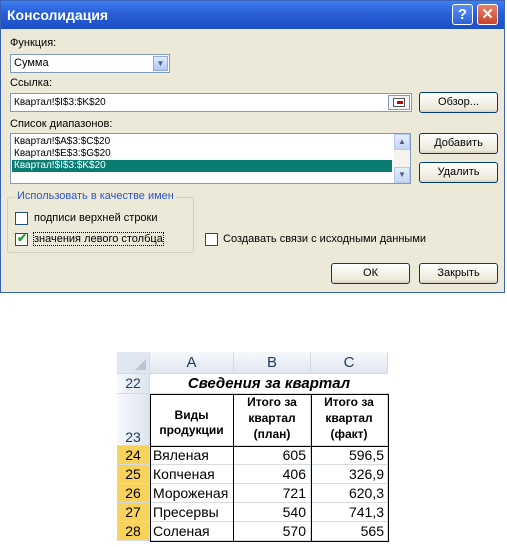  I want to click on checkmark-icon: ✔, so click(22, 238).